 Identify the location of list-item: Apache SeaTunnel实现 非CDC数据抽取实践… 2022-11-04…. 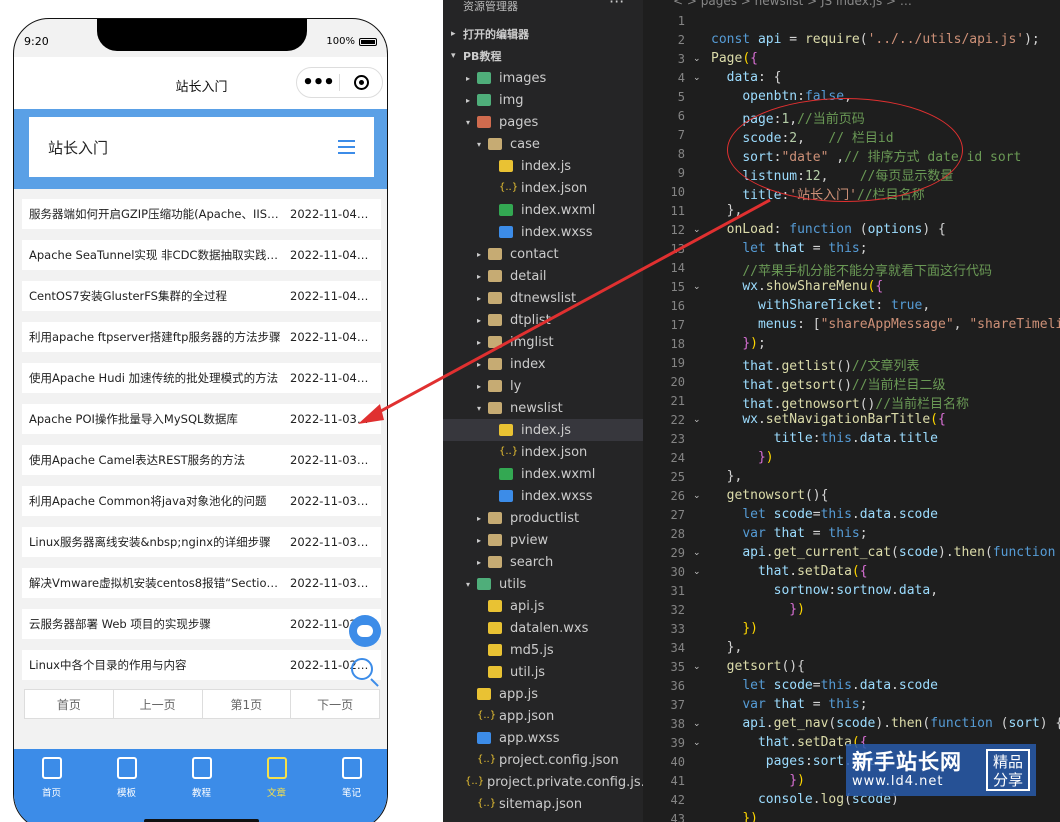
(201, 255).